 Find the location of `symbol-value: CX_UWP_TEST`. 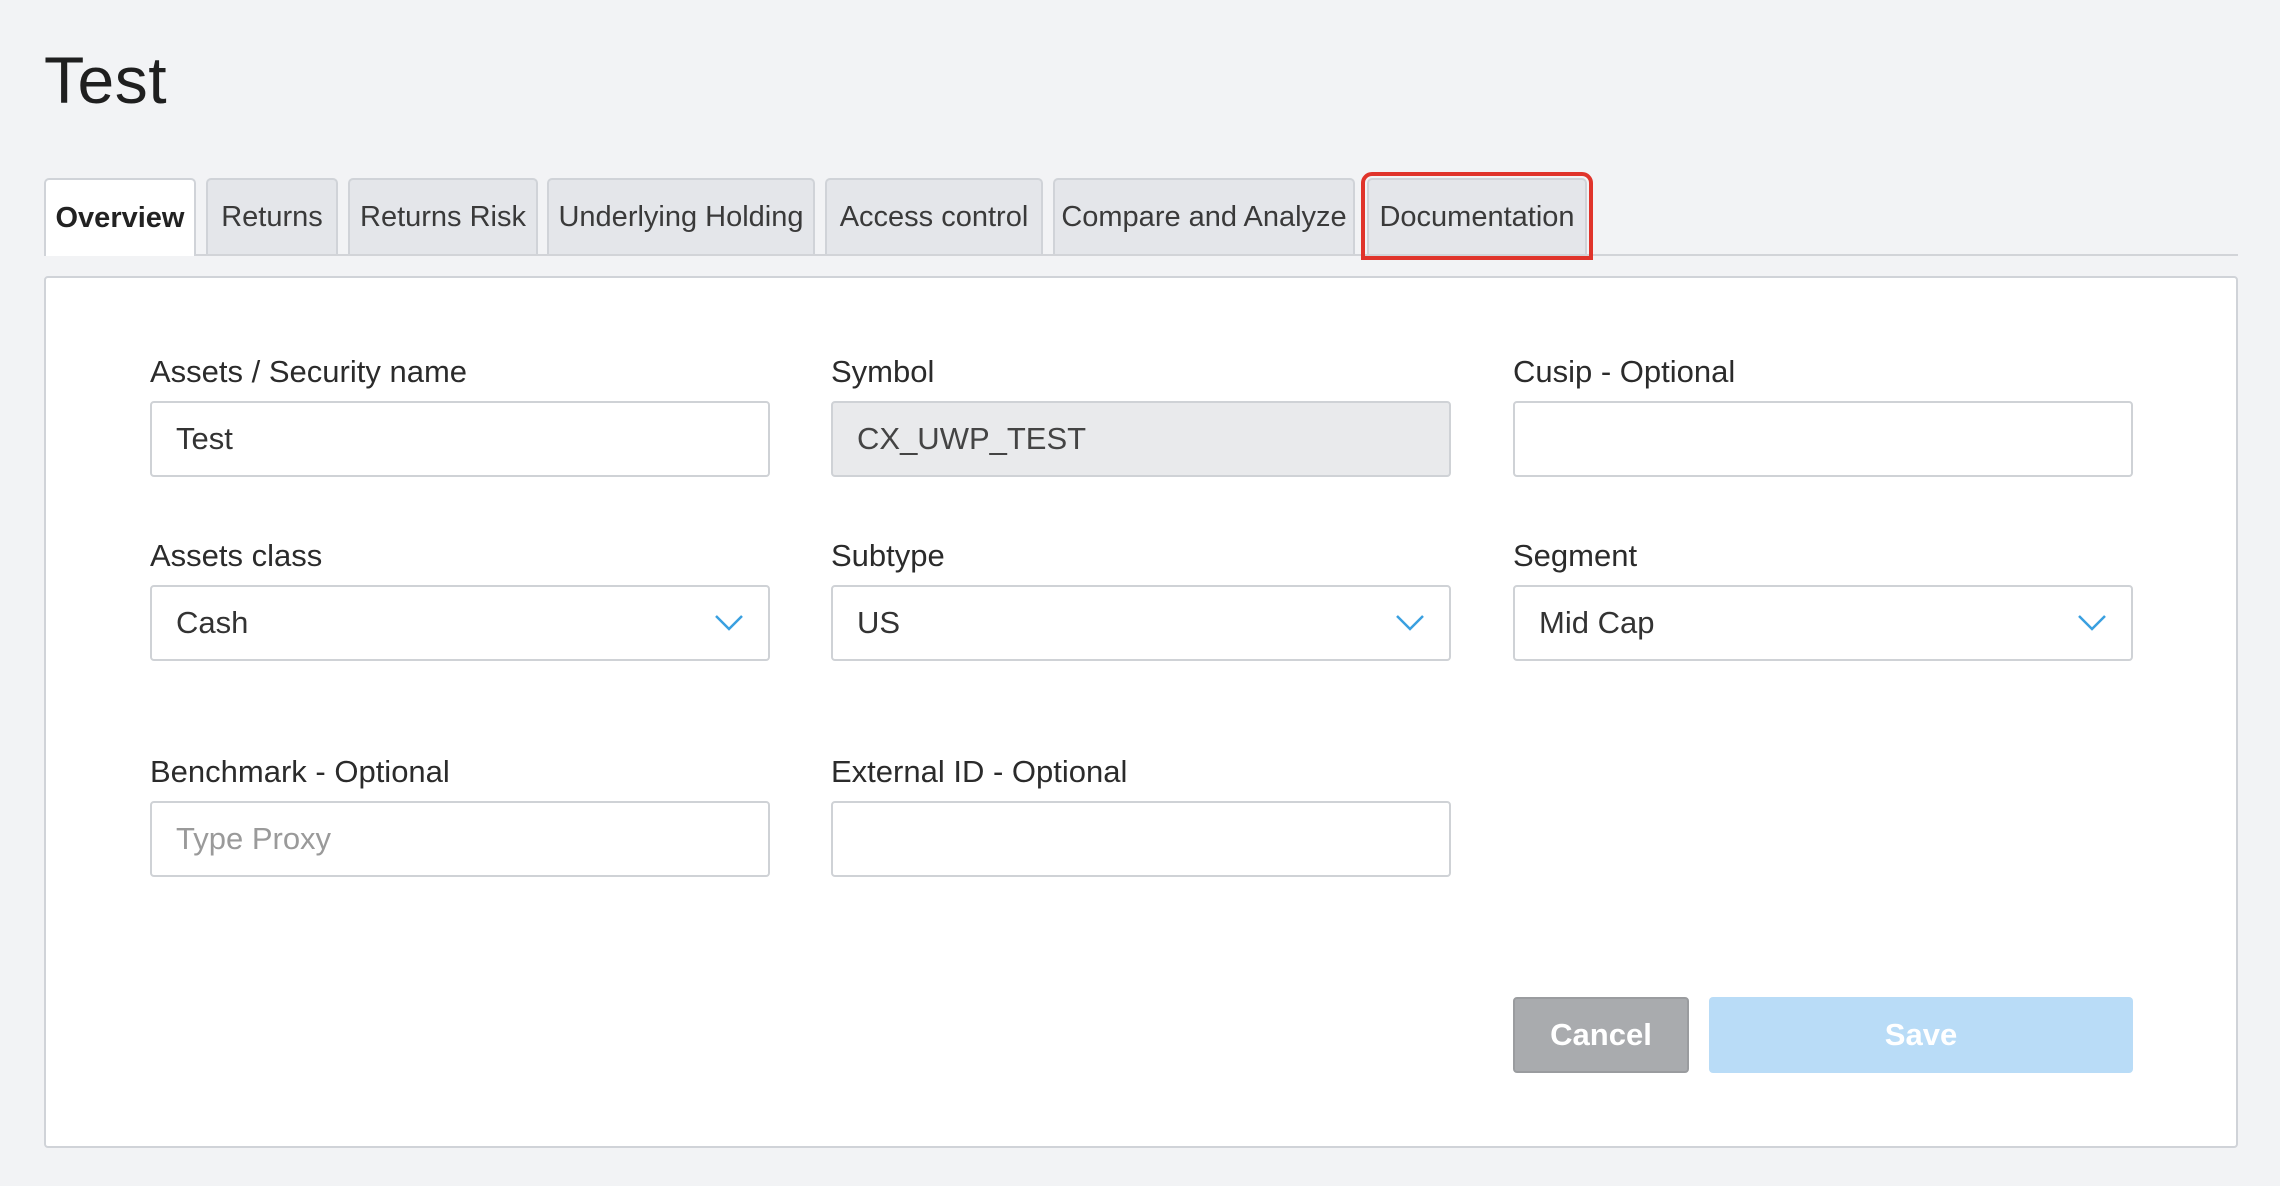

symbol-value: CX_UWP_TEST is located at coordinates (972, 438).